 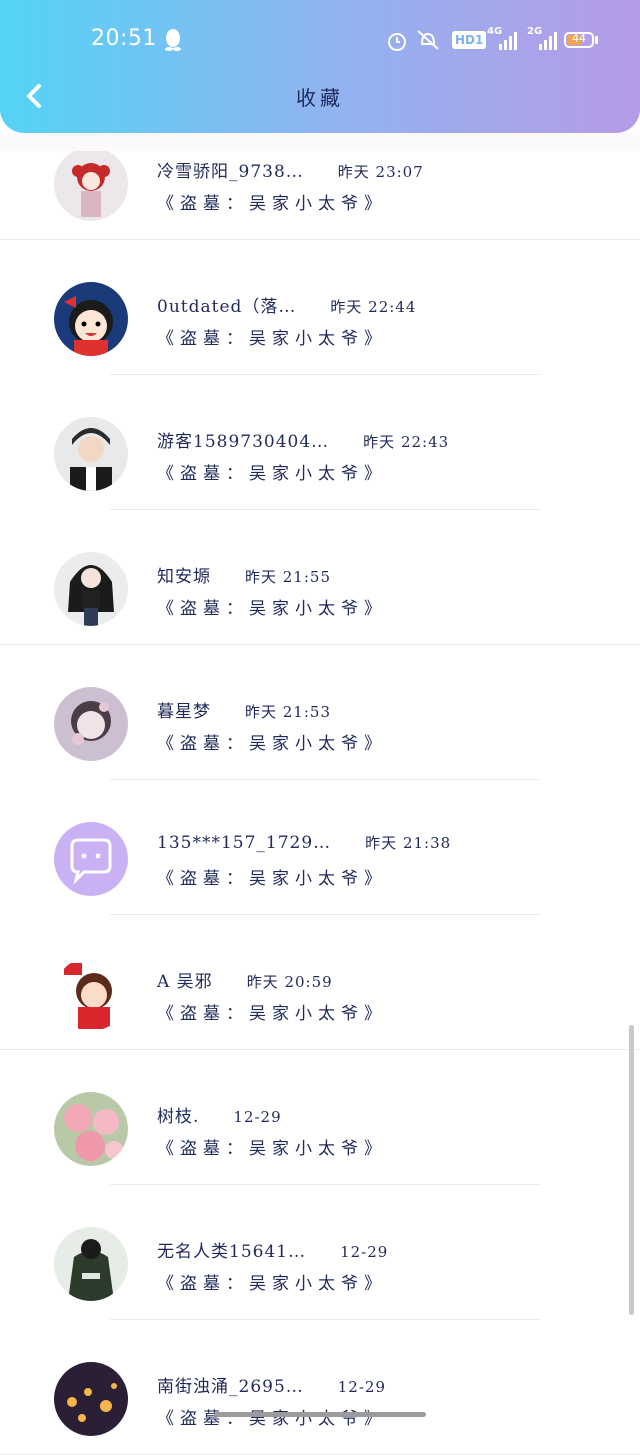 I want to click on favorite-row: 树枝. 12-29 《盗墓：吴家小太爷》, so click(x=320, y=1117).